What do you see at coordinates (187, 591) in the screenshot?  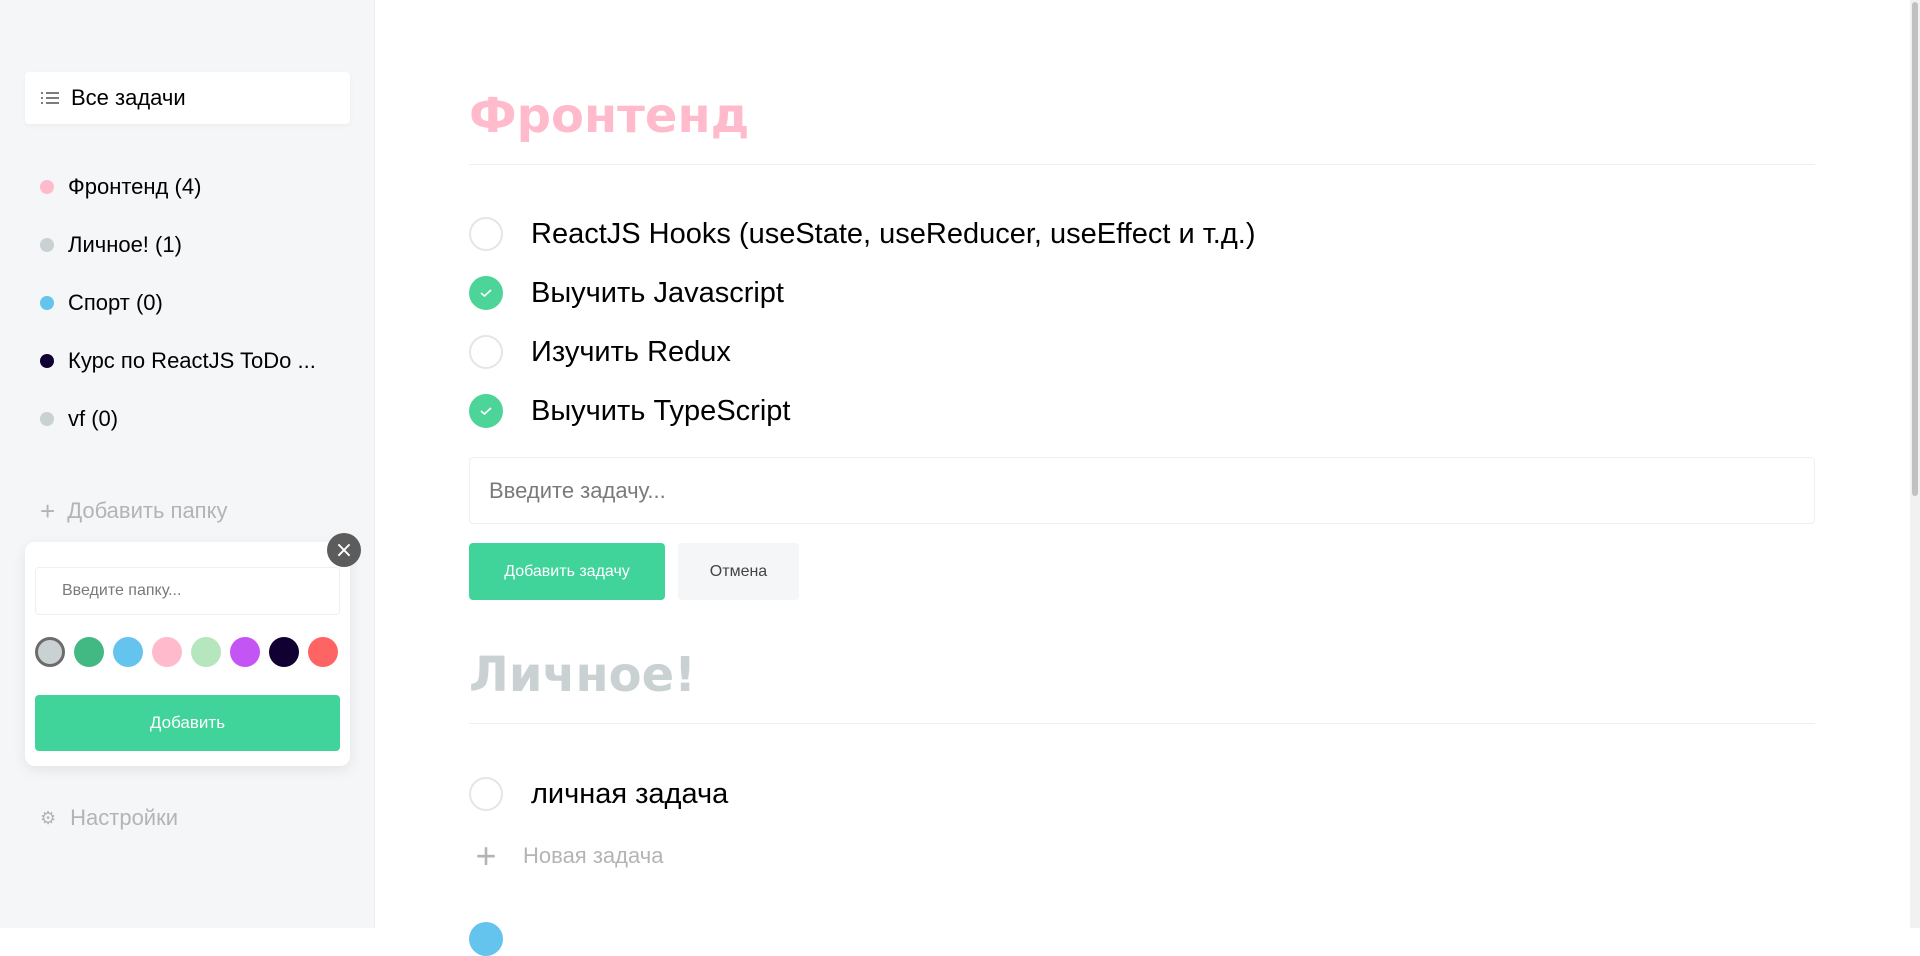 I see `folder-name-input` at bounding box center [187, 591].